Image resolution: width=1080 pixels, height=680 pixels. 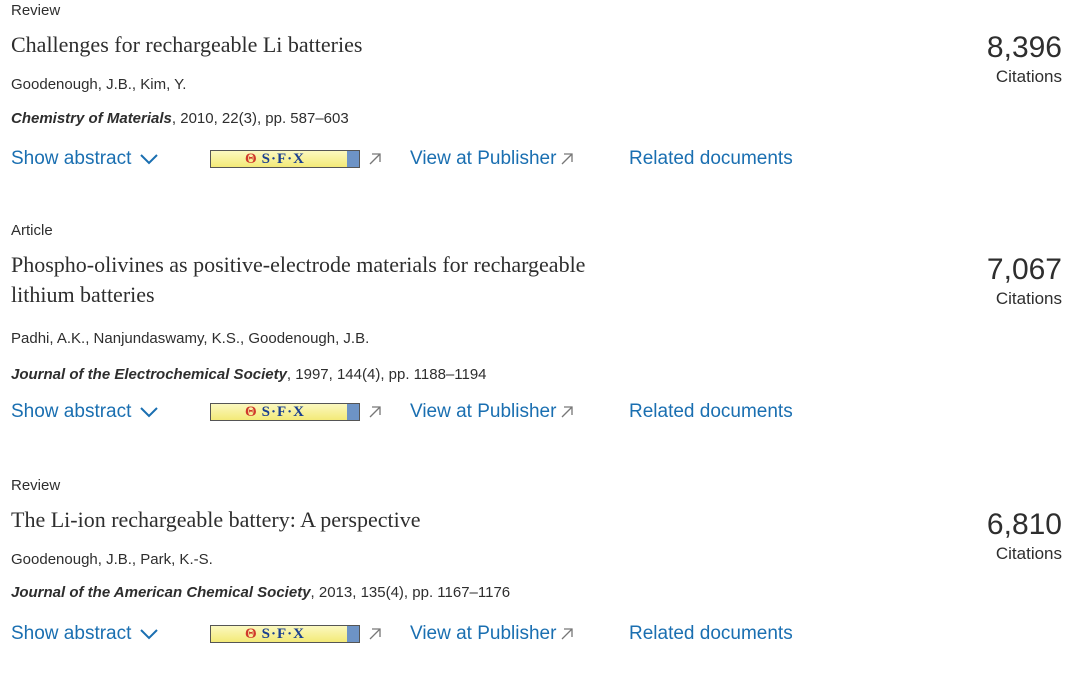 I want to click on document-title-link: Challenges for rechargeable Li batteries, so click(x=391, y=45).